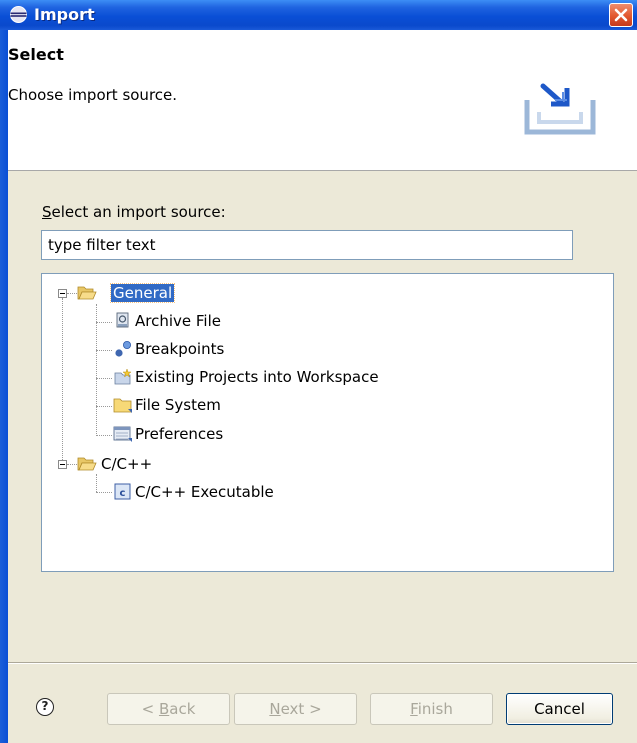 The width and height of the screenshot is (637, 743). Describe the element at coordinates (275, 709) in the screenshot. I see `next-button-mnemonic: N` at that location.